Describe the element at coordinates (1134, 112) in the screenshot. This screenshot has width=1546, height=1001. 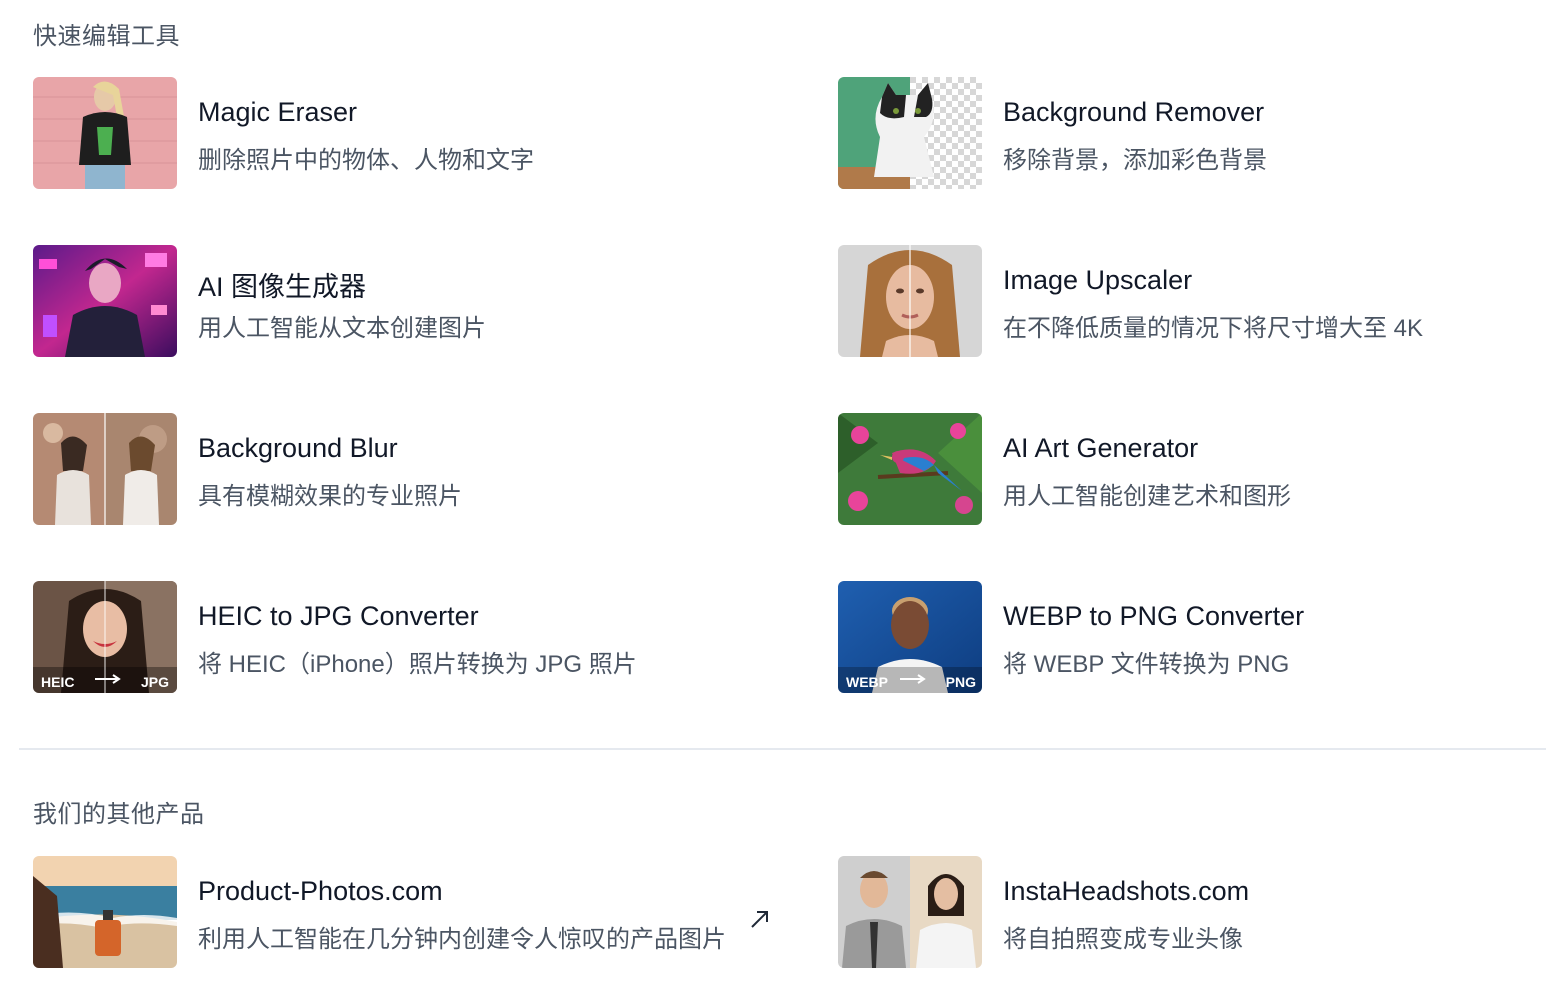
I see `tool-title: Background Remover` at that location.